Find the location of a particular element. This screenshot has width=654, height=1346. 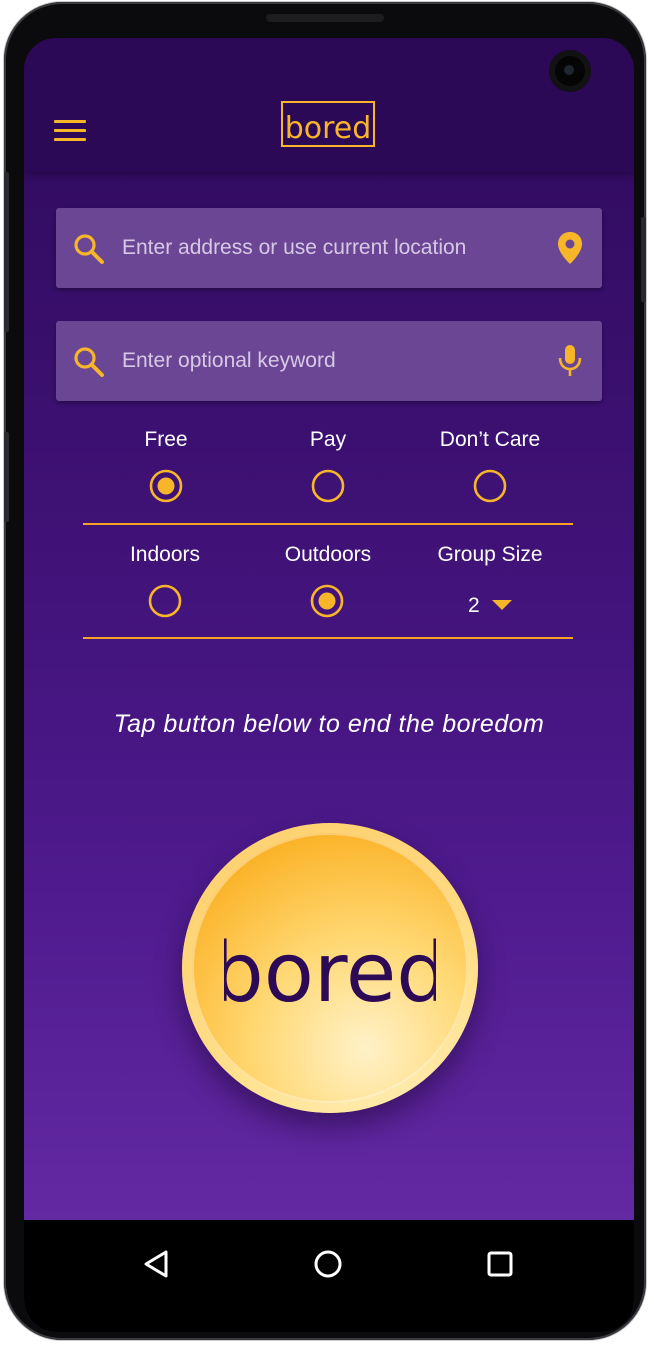

app-bar: bored is located at coordinates (329, 105).